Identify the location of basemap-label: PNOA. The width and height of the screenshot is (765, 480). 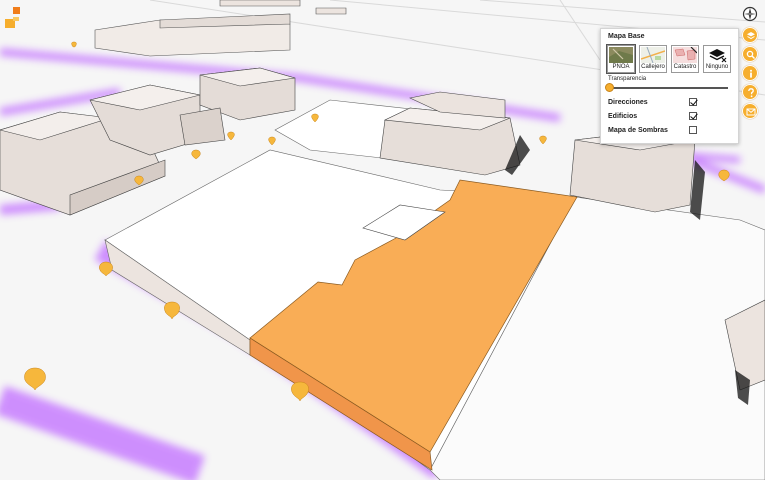
(621, 67).